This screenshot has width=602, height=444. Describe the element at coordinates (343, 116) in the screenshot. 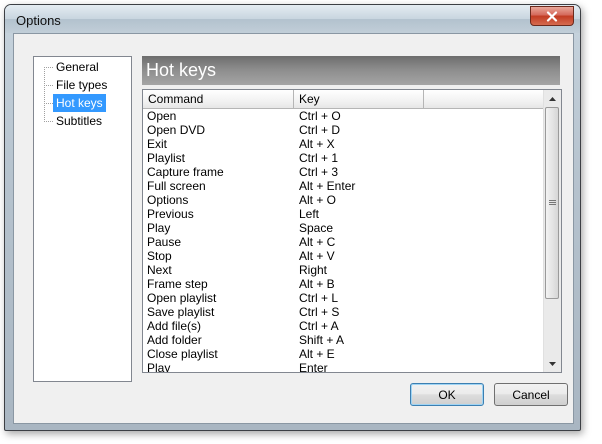

I see `table-row: Open Ctrl + O` at that location.